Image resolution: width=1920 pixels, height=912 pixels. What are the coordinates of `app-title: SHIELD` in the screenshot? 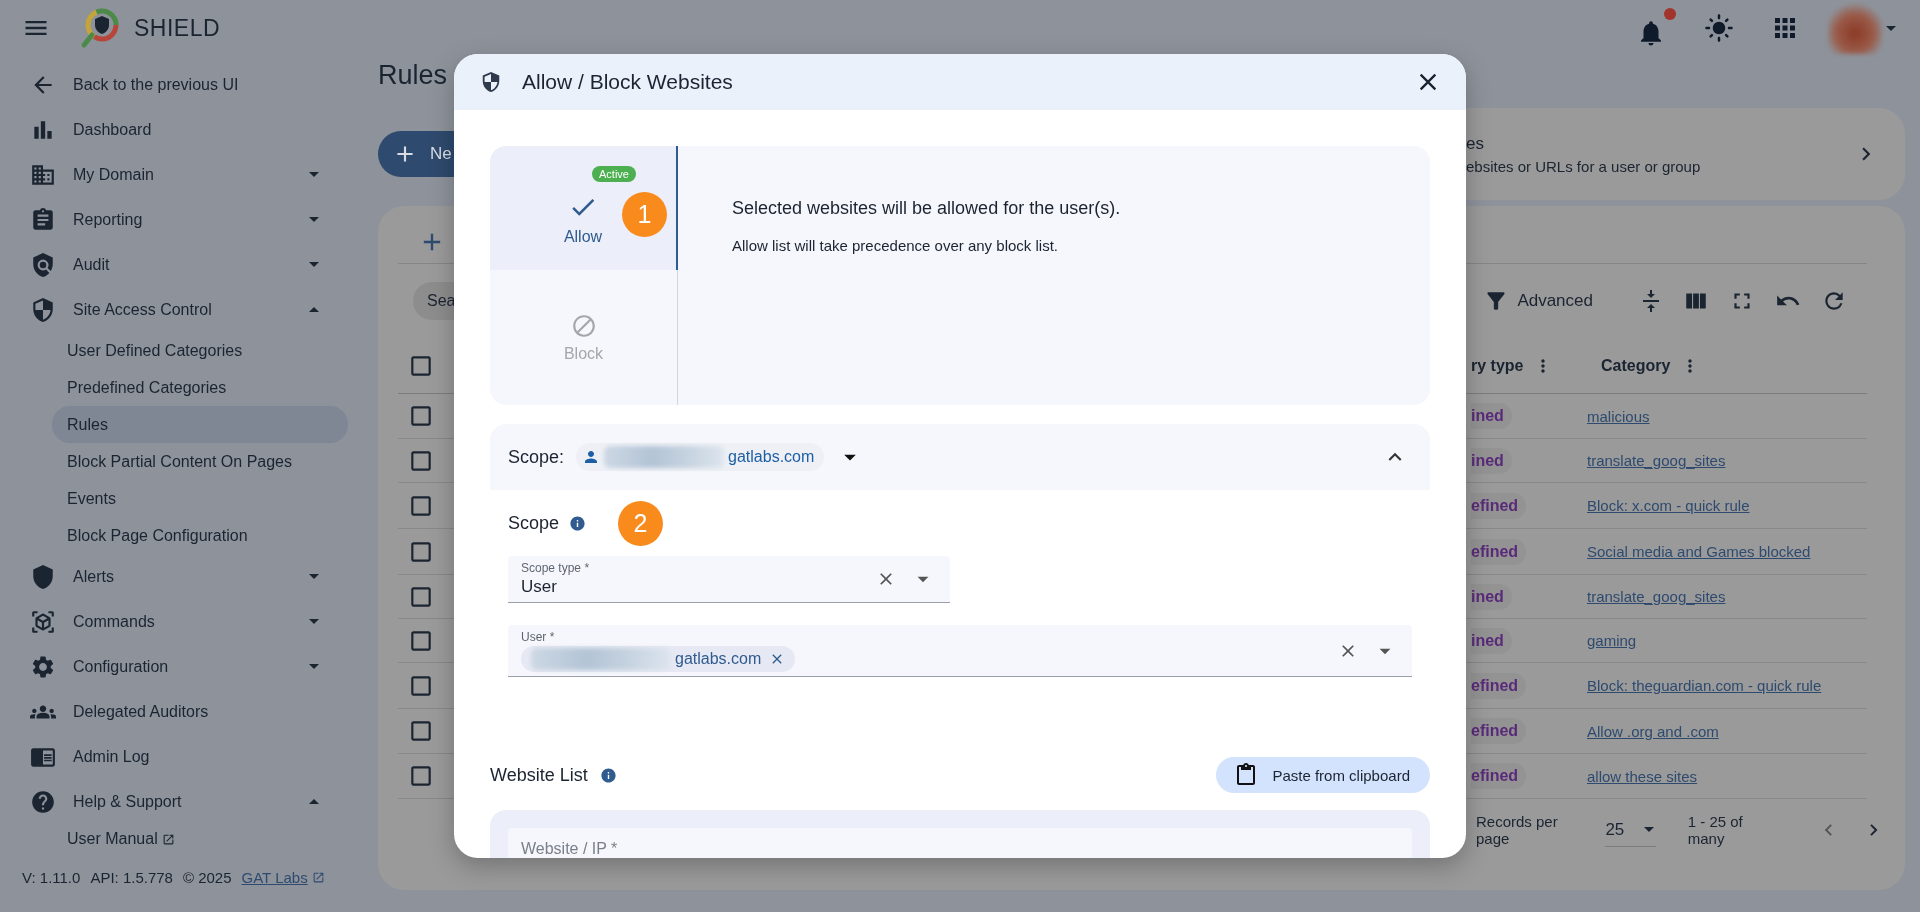 It's located at (177, 28).